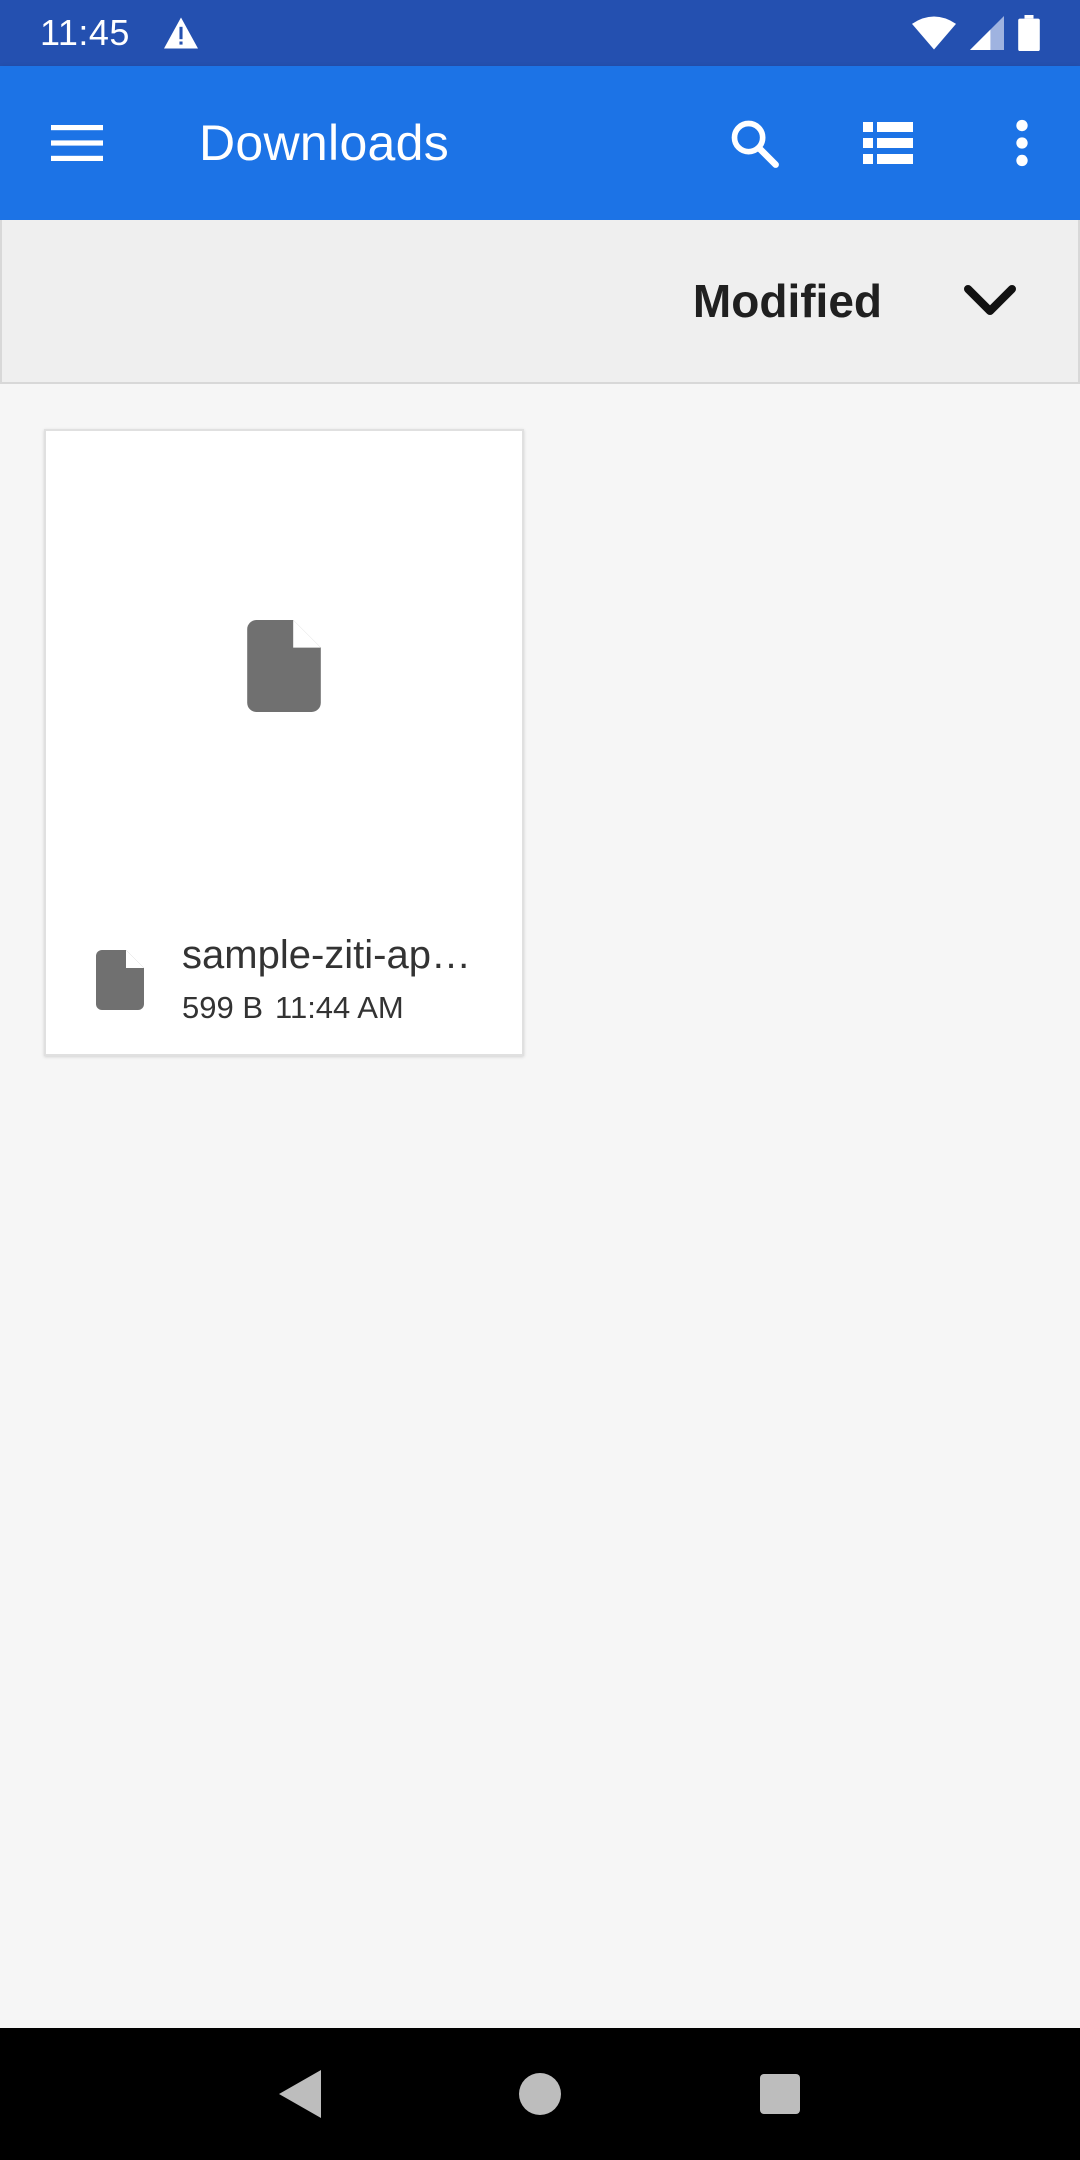 The height and width of the screenshot is (2160, 1080). Describe the element at coordinates (540, 33) in the screenshot. I see `status-bar: 11:45` at that location.